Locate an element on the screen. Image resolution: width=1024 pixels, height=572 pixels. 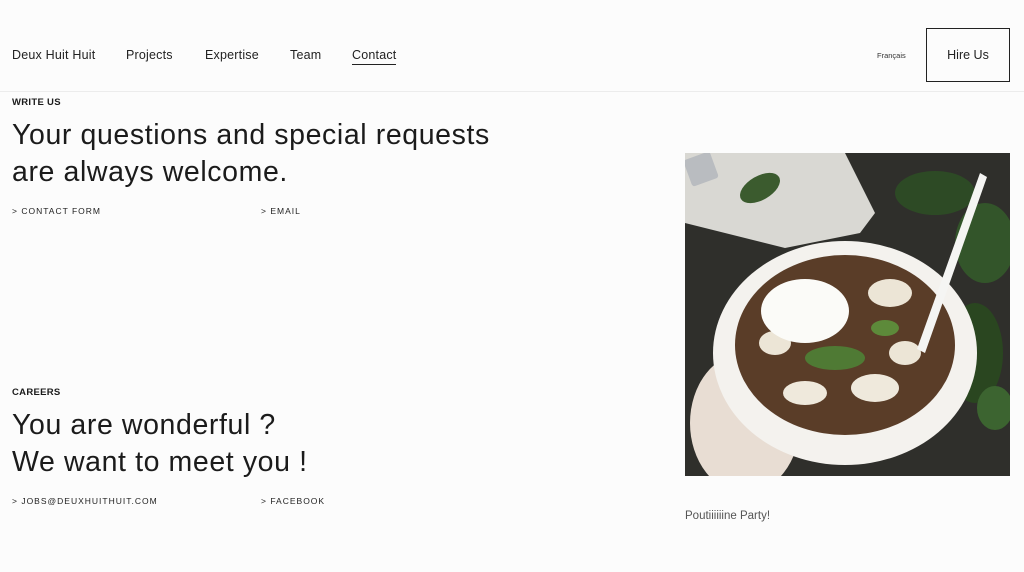
email-link: > EMAIL is located at coordinates (281, 211).